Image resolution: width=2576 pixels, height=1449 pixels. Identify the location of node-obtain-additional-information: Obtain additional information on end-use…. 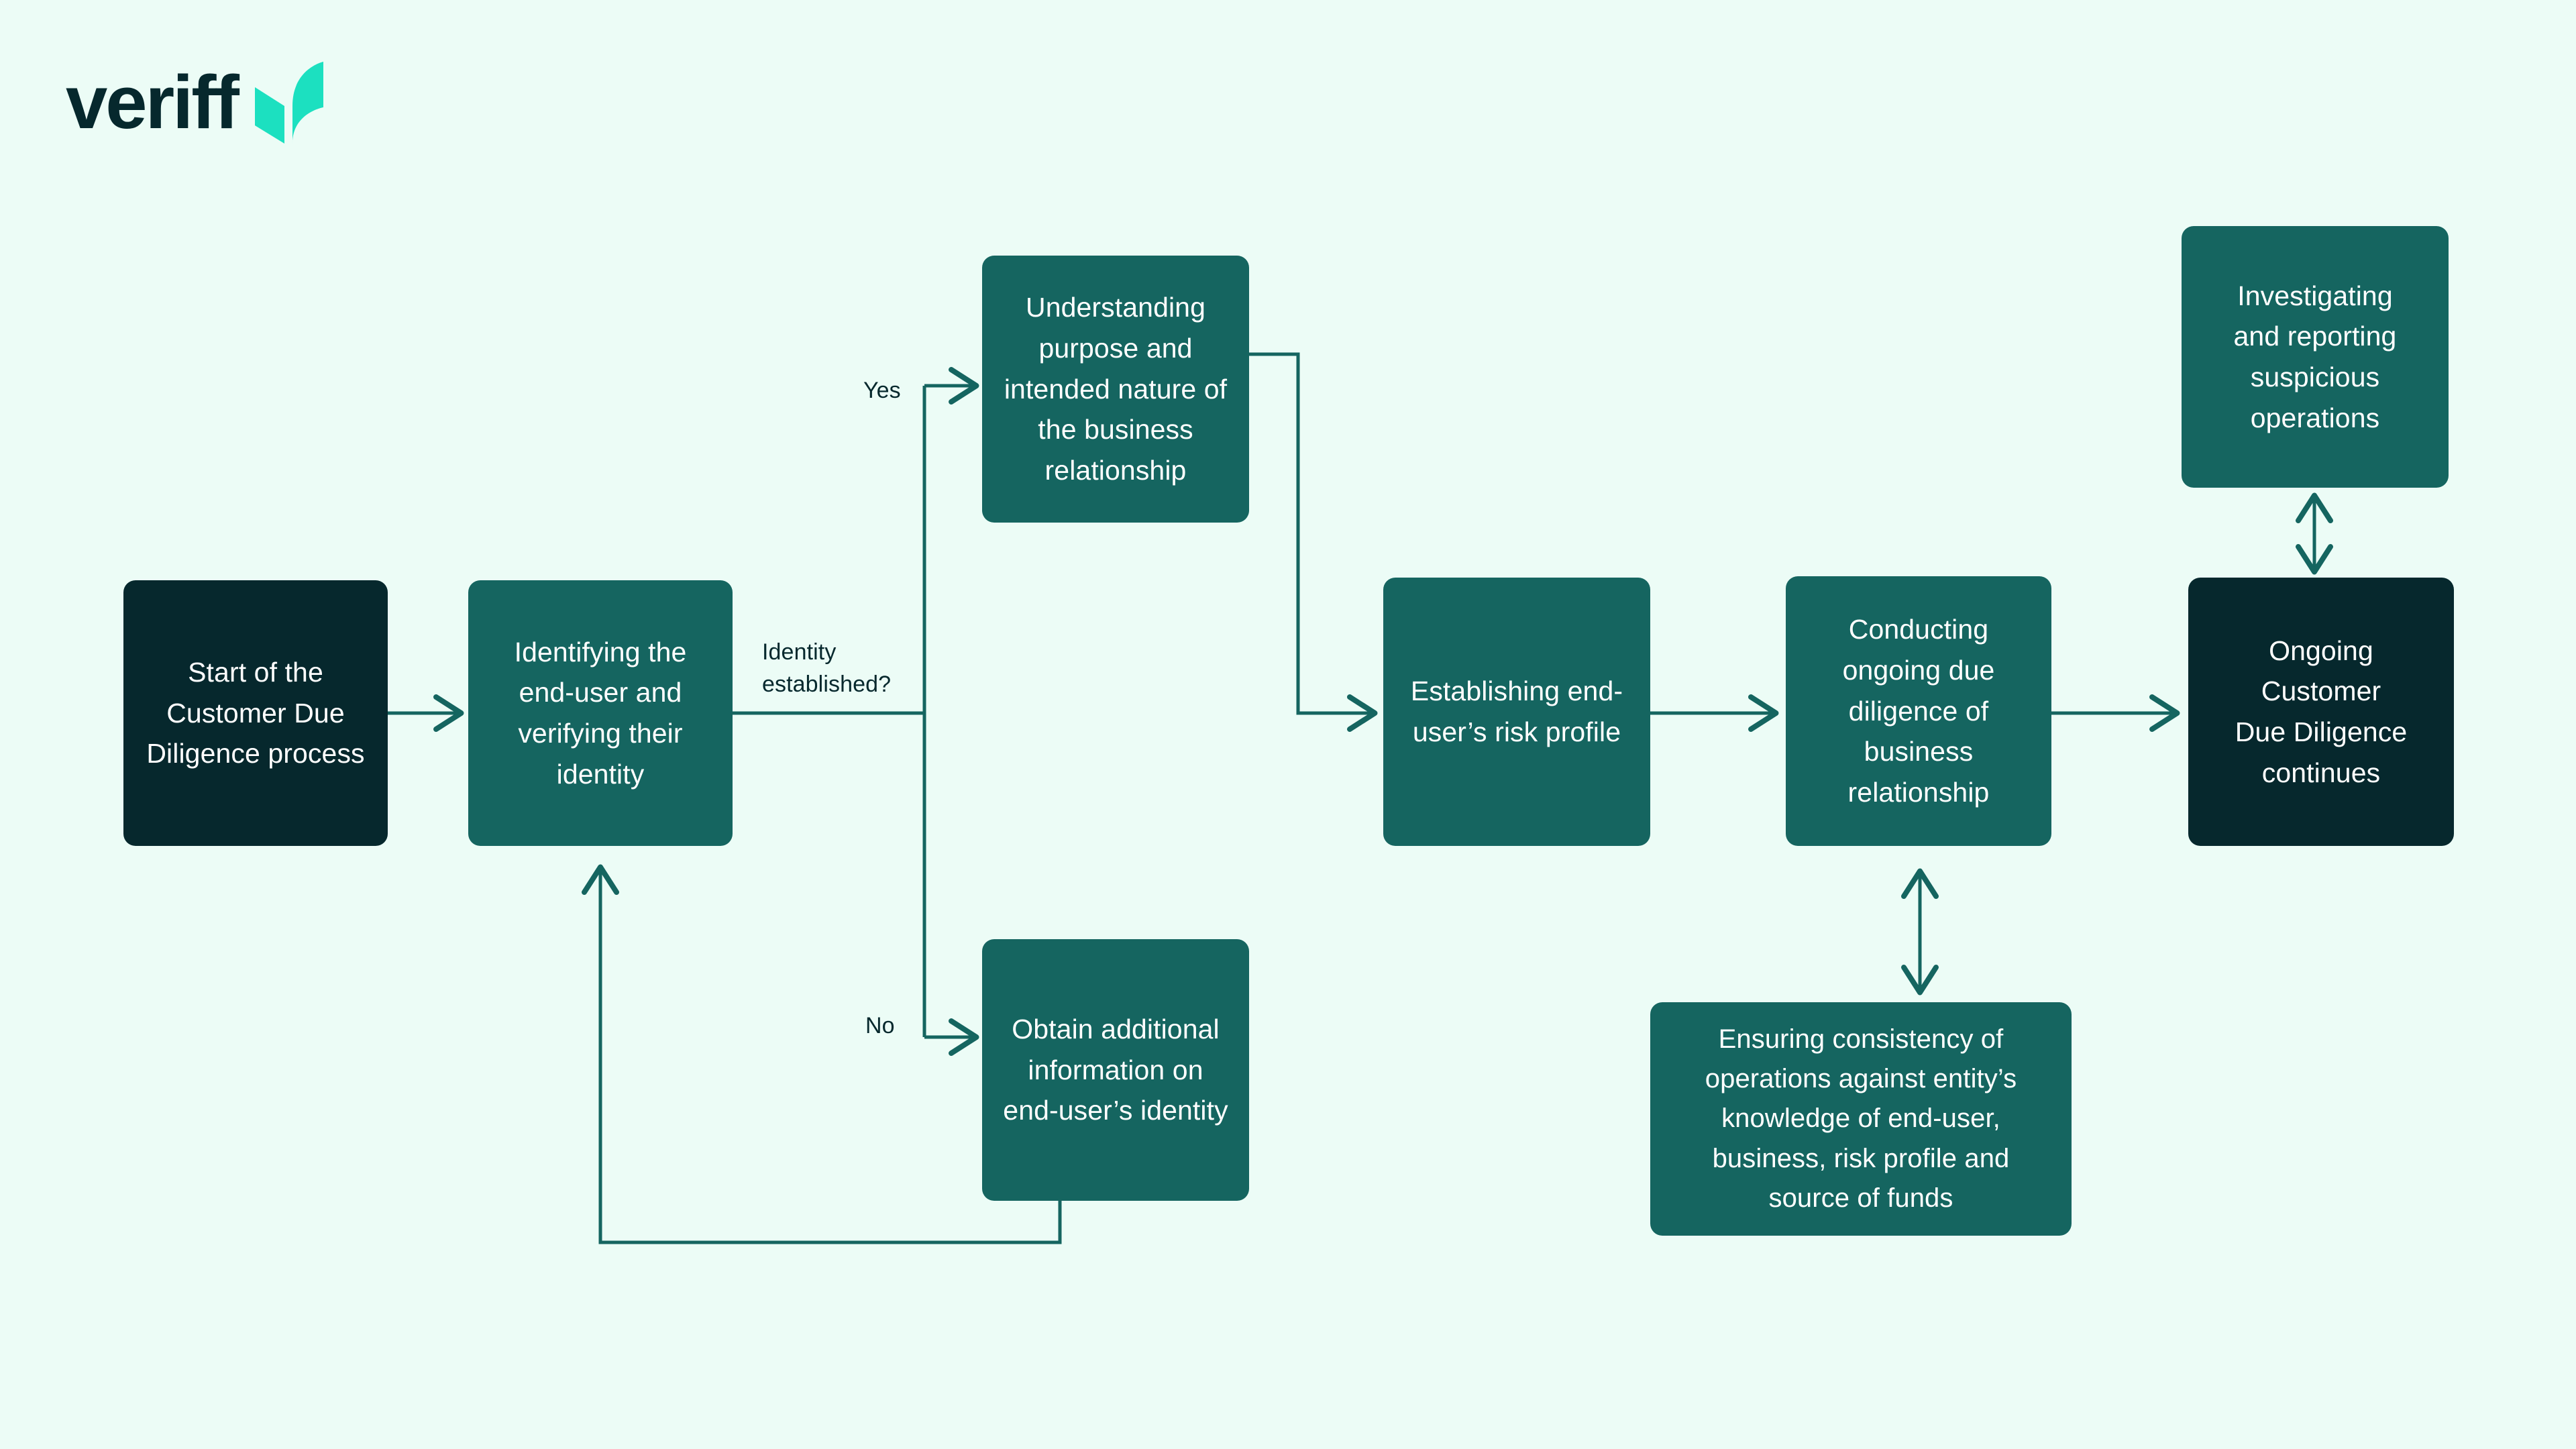
(1115, 1070).